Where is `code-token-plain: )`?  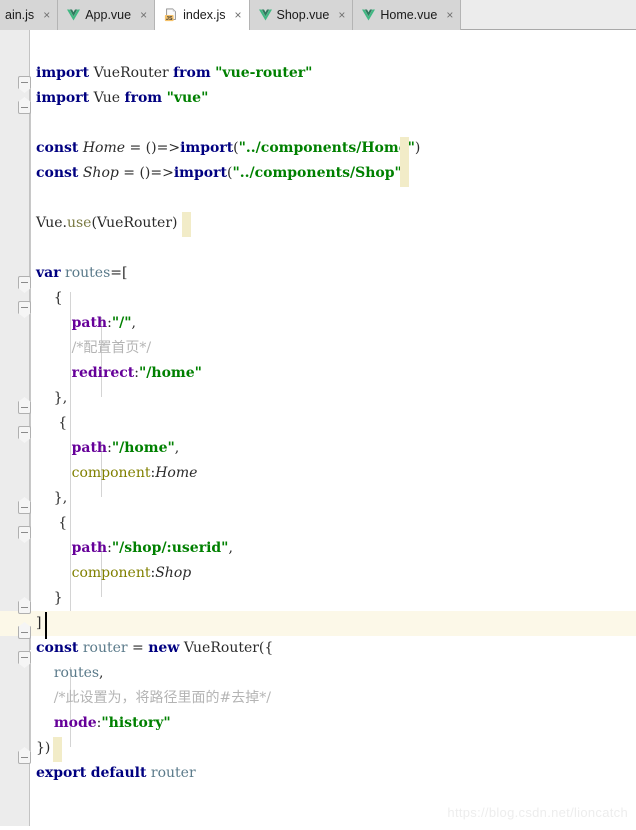
code-token-plain: ) is located at coordinates (417, 148).